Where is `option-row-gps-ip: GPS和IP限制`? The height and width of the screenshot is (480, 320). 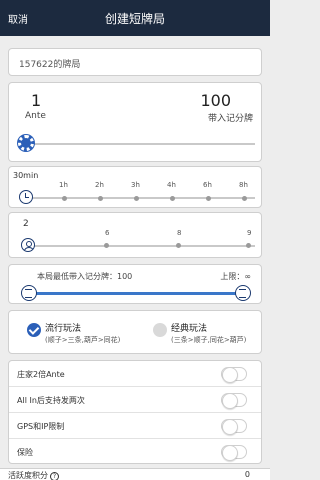
option-row-gps-ip: GPS和IP限制 is located at coordinates (135, 426).